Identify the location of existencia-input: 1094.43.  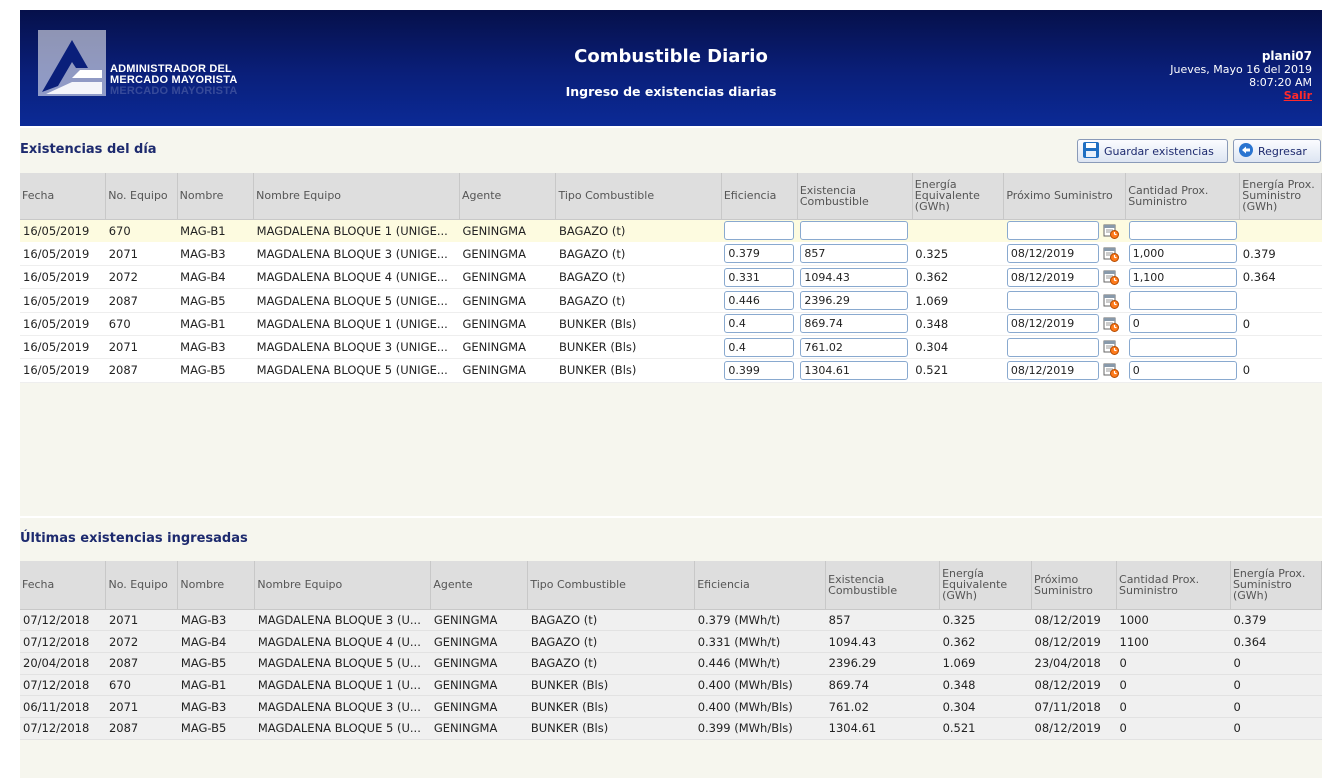
(854, 277).